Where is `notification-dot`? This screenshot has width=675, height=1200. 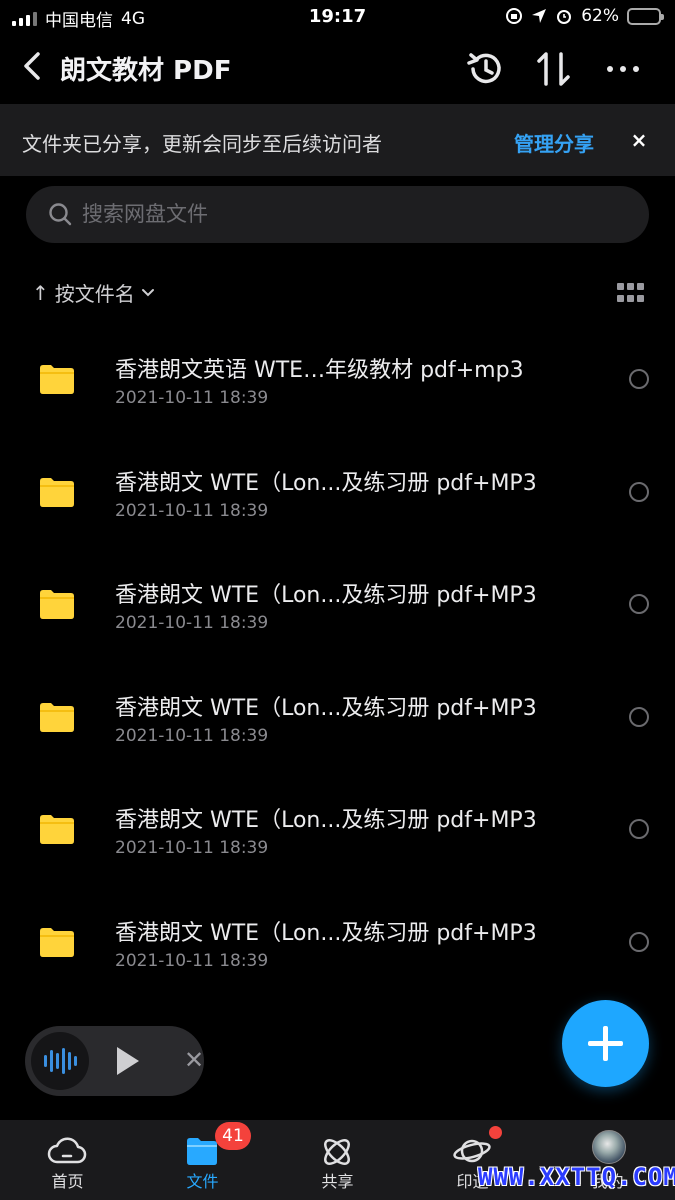
notification-dot is located at coordinates (495, 1132).